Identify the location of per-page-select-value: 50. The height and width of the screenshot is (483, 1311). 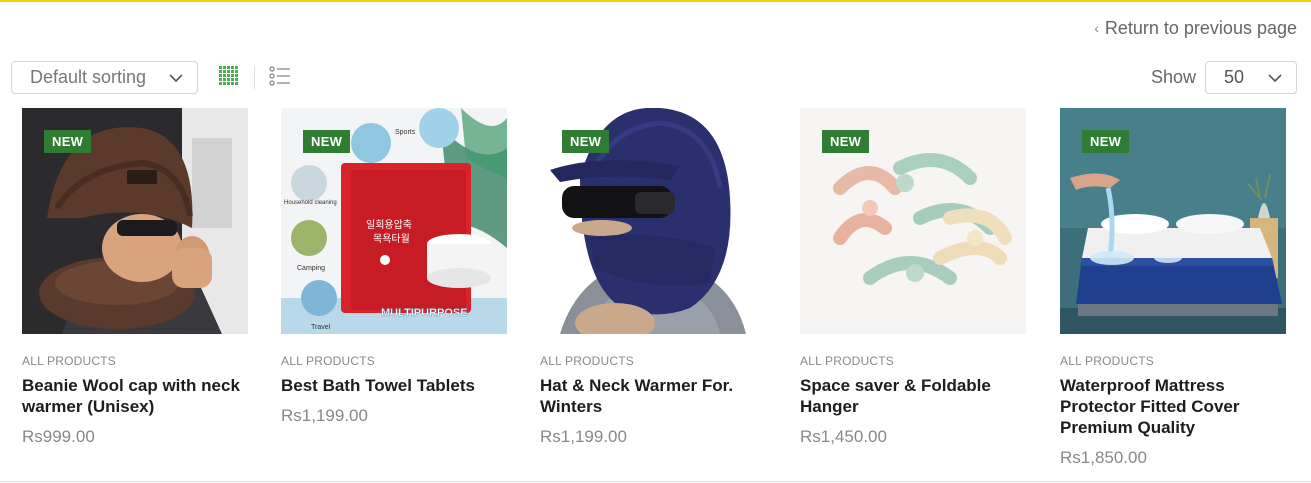
(1234, 77).